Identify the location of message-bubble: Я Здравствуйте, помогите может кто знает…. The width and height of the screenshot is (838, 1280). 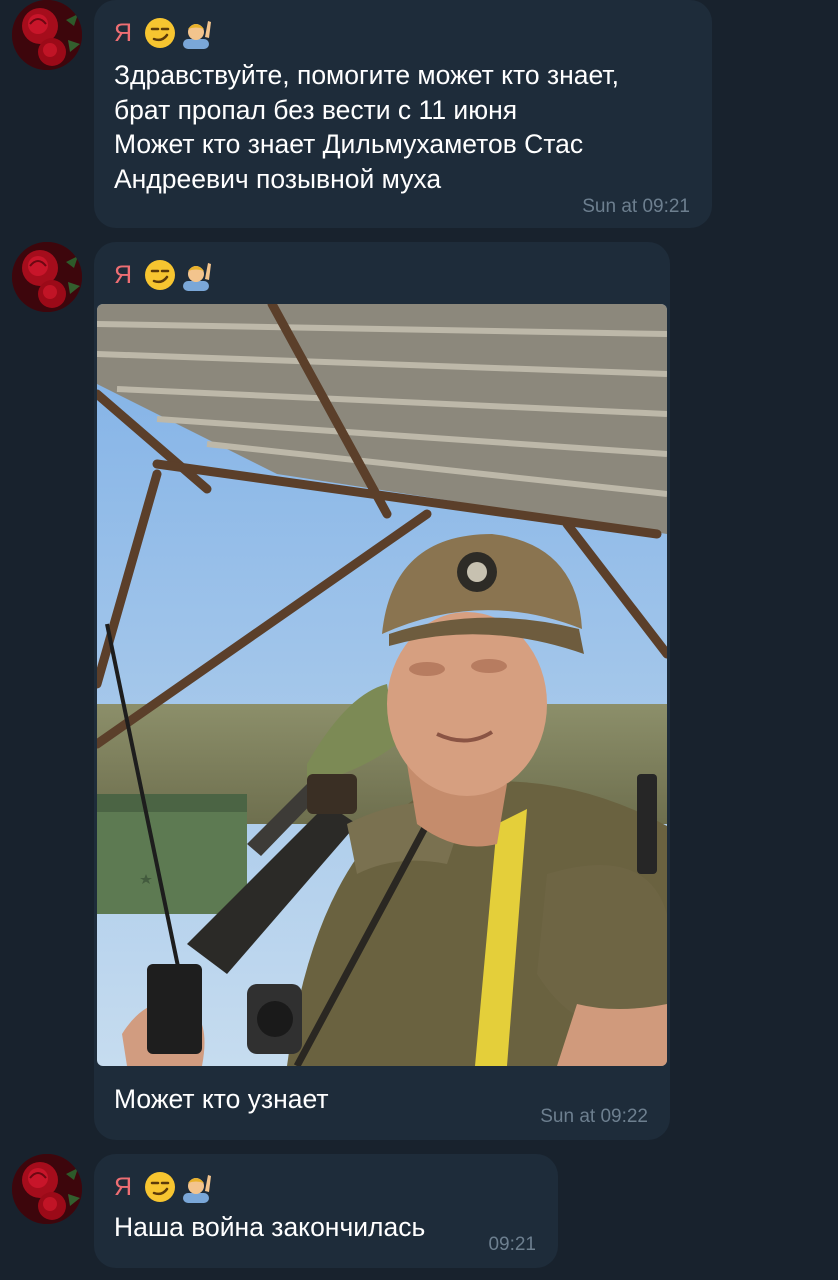
(403, 114).